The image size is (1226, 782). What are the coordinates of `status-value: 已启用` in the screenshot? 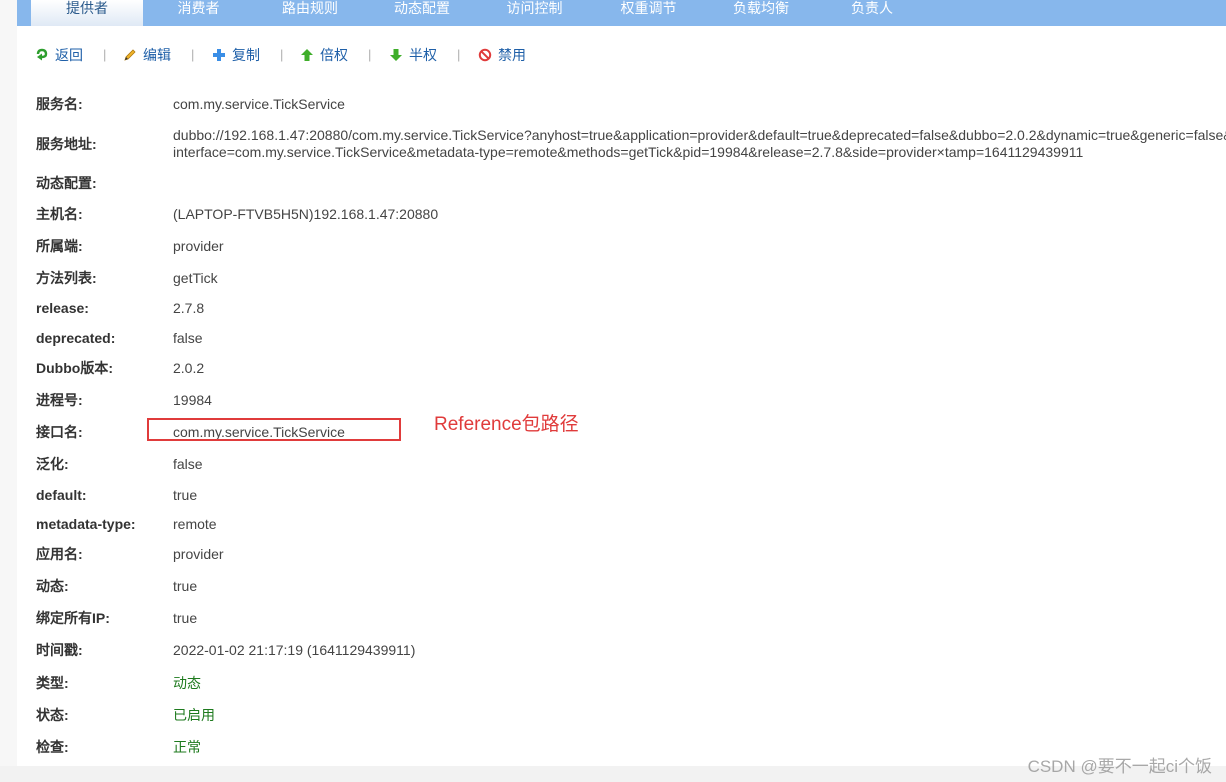 It's located at (194, 715).